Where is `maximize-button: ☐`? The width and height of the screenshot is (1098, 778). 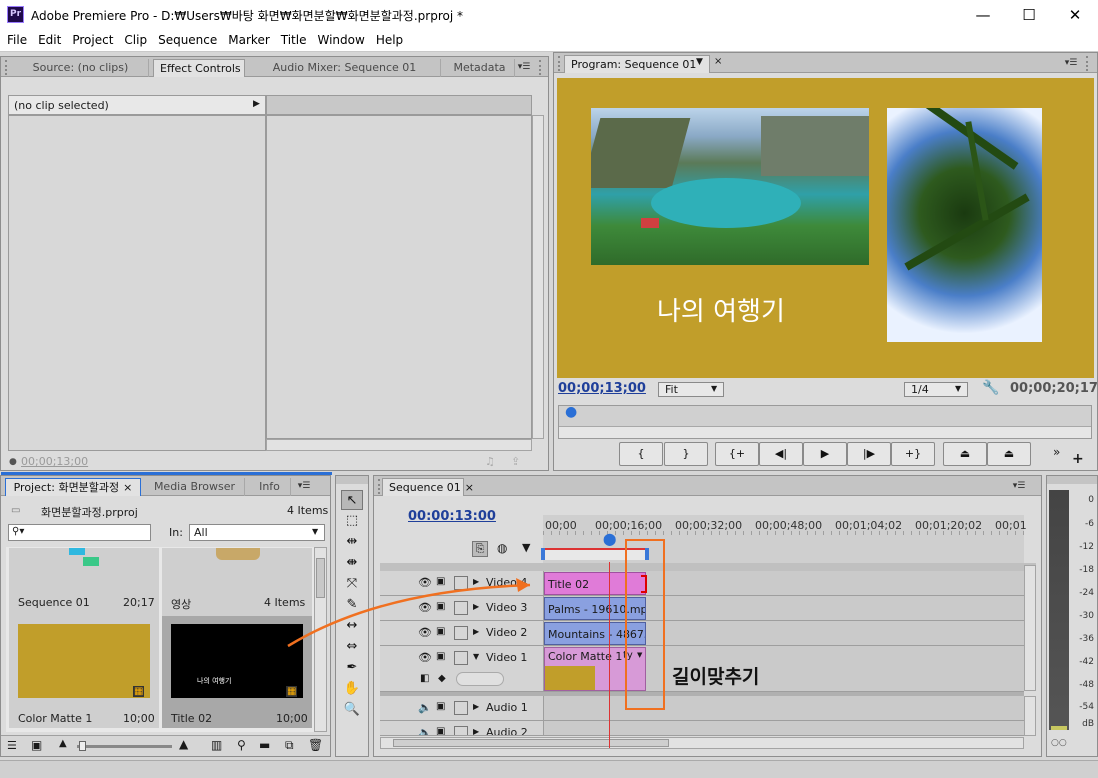 maximize-button: ☐ is located at coordinates (1029, 15).